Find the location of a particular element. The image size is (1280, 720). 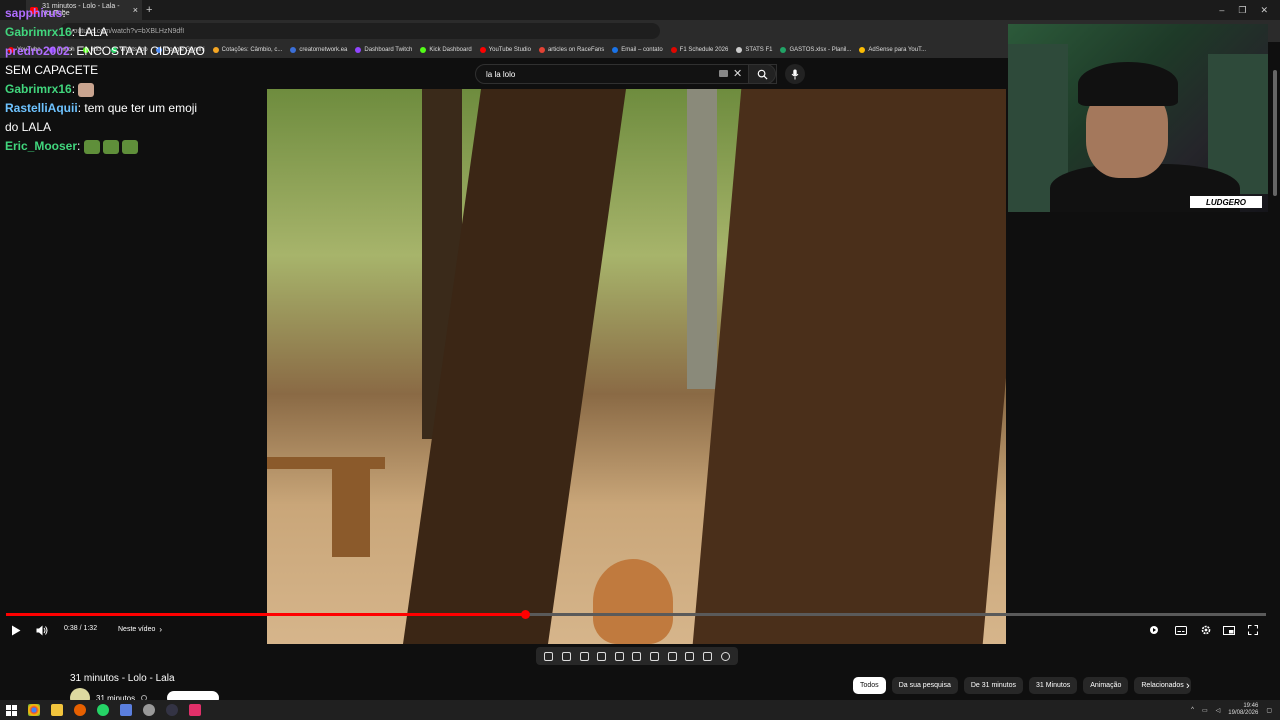

filter-chip: Animação is located at coordinates (1106, 685).